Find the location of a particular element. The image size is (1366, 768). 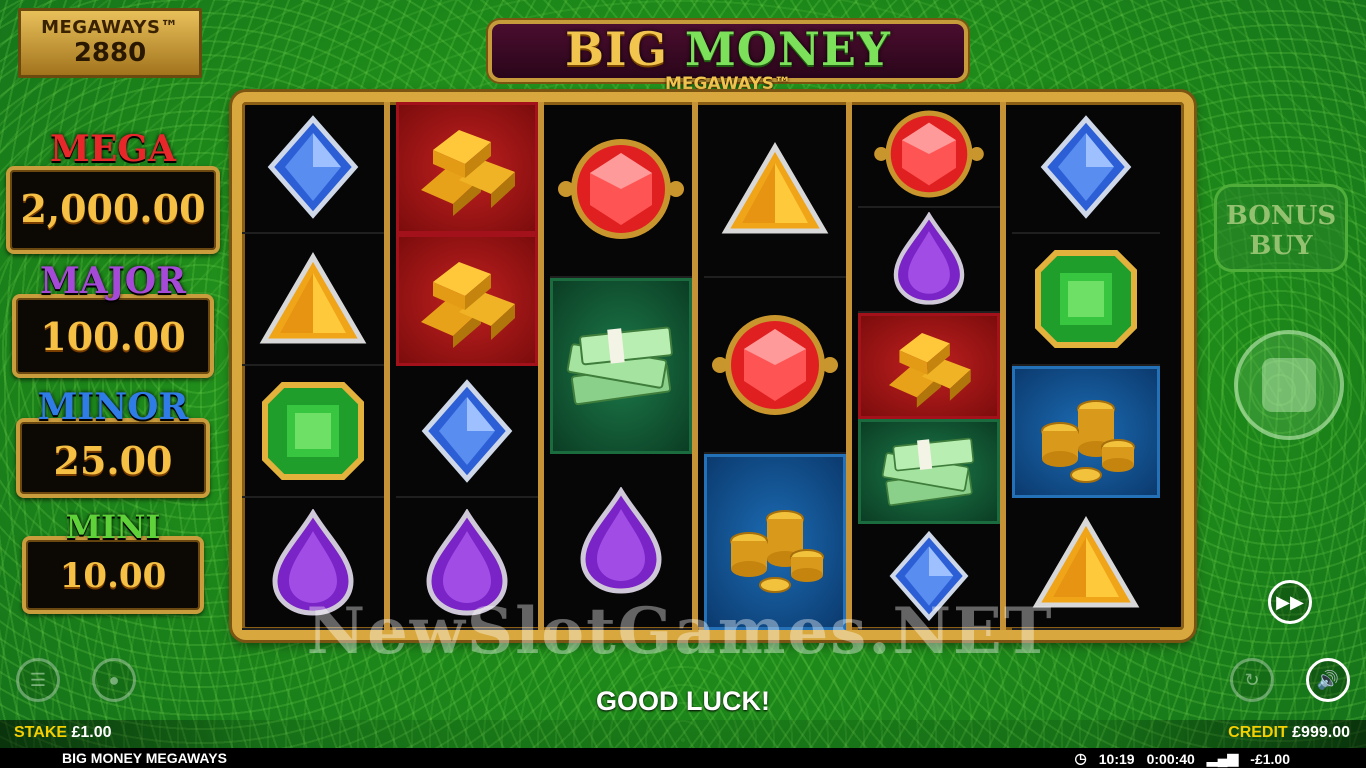

jackpot-mega: MEGA 2,000.00 is located at coordinates (113, 191).